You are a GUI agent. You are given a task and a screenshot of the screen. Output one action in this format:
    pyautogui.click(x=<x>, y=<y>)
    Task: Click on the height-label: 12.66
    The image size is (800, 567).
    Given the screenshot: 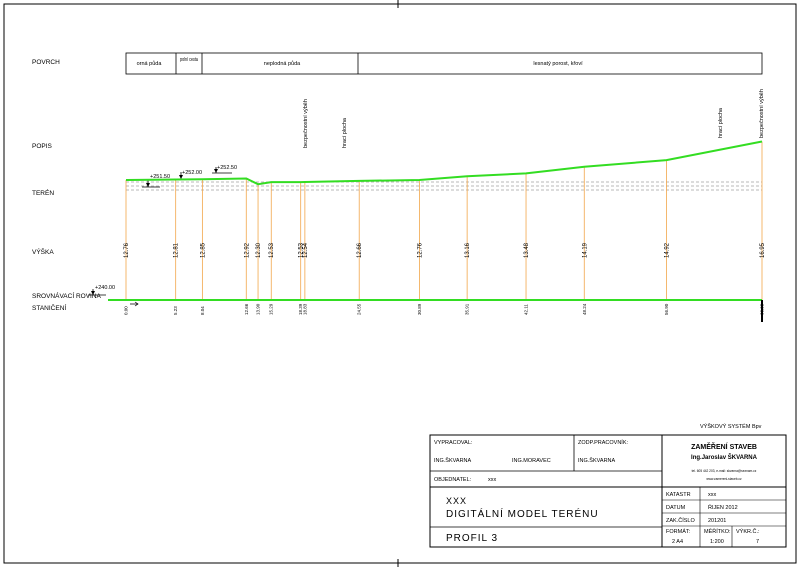 What is the action you would take?
    pyautogui.click(x=360, y=250)
    